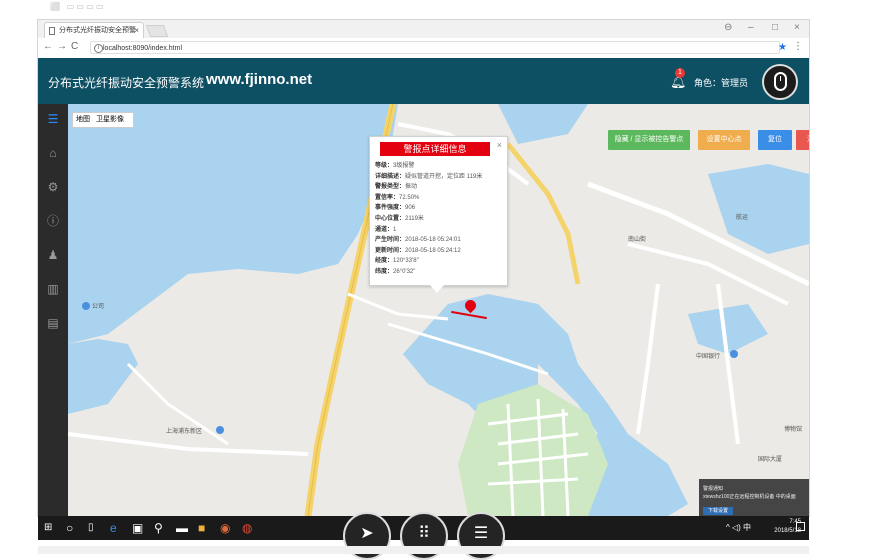  I want to click on tab-close-icon: ×, so click(136, 30).